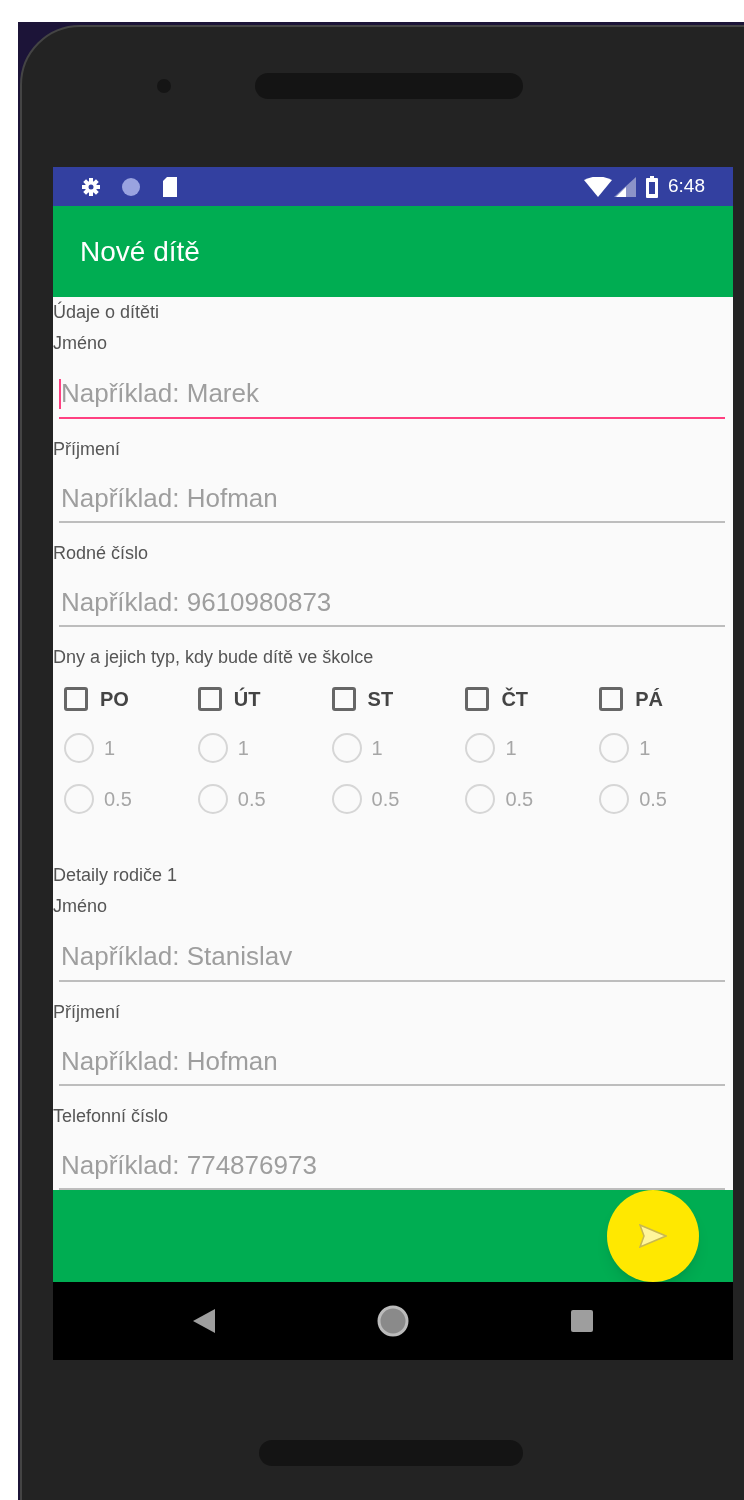 The height and width of the screenshot is (1500, 744). Describe the element at coordinates (686, 186) in the screenshot. I see `clock-time: 6:48` at that location.